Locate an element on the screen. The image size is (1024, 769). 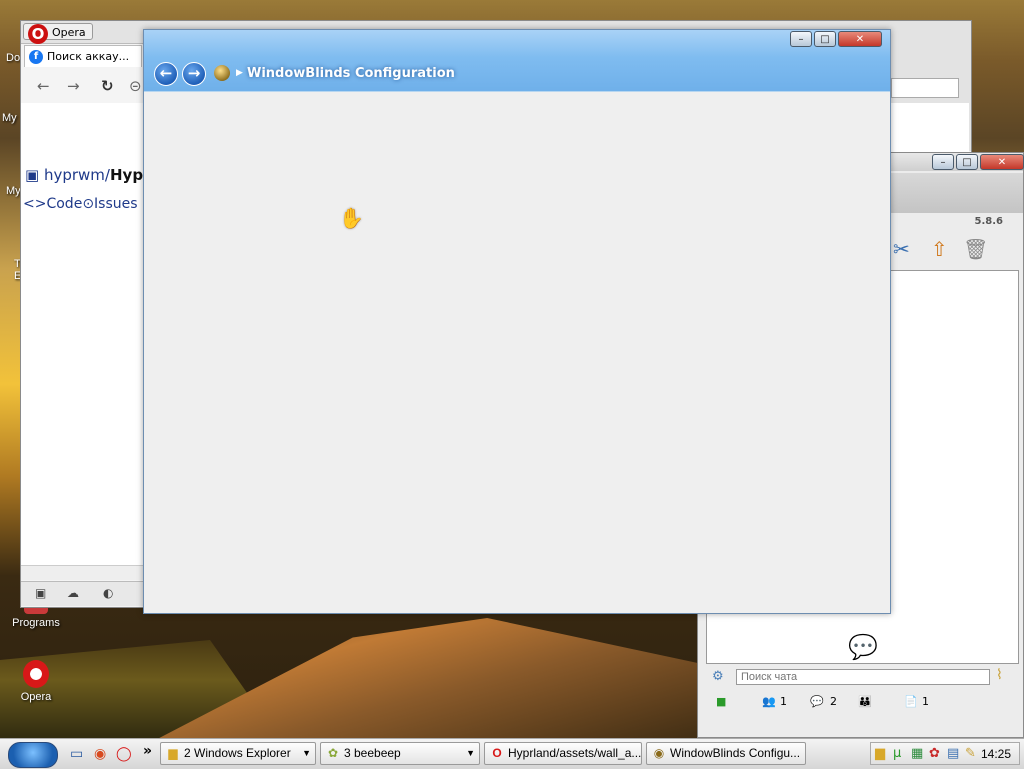
repo-owner-link: hyprwm is located at coordinates (74, 175).